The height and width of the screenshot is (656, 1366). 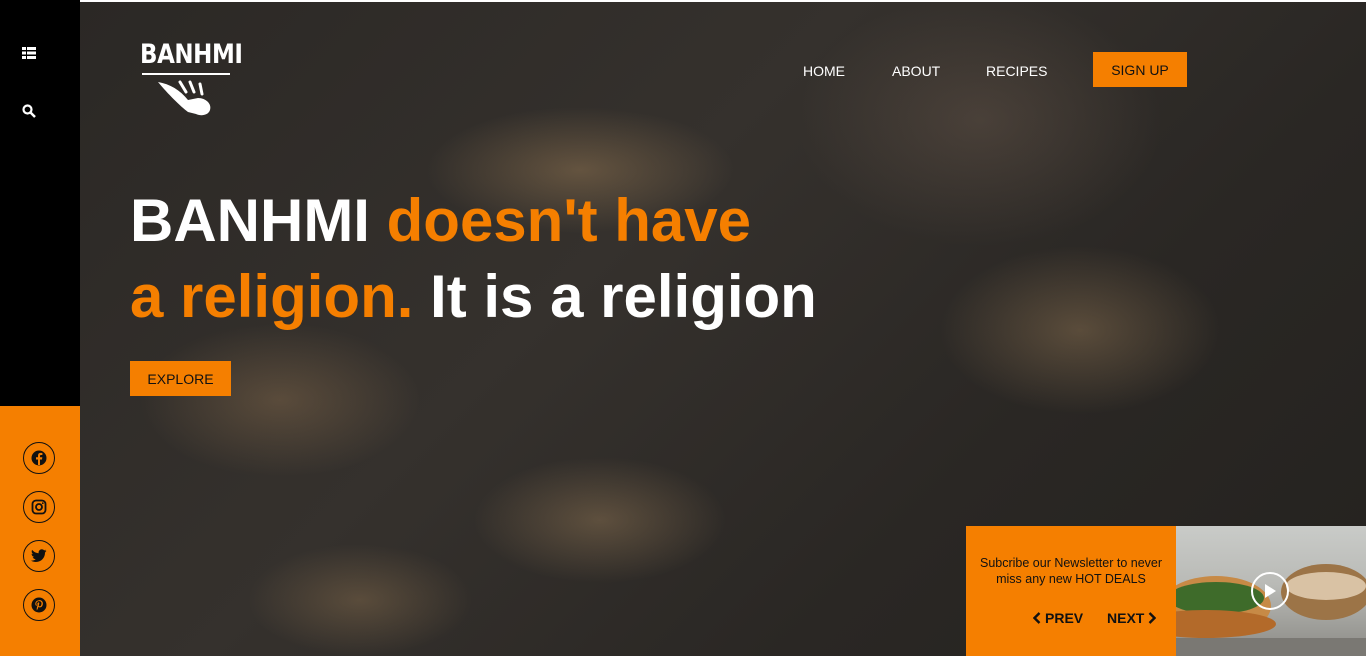 I want to click on headline-white-1: BANHMI, so click(x=258, y=220).